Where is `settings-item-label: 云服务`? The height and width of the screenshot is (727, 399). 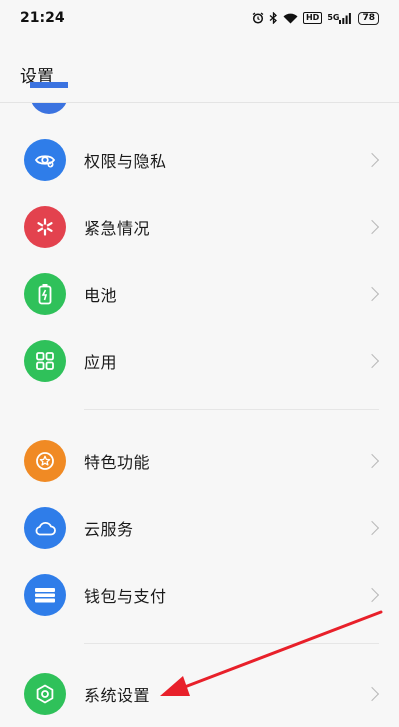 settings-item-label: 云服务 is located at coordinates (109, 529).